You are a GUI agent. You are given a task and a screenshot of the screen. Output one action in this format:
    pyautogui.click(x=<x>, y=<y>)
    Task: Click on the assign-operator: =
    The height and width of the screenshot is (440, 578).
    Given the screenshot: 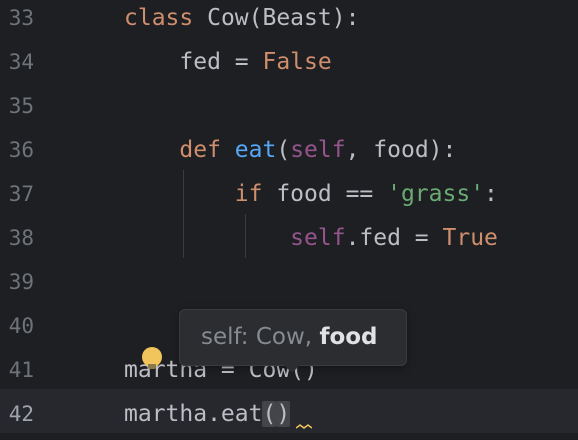 What is the action you would take?
    pyautogui.click(x=241, y=62)
    